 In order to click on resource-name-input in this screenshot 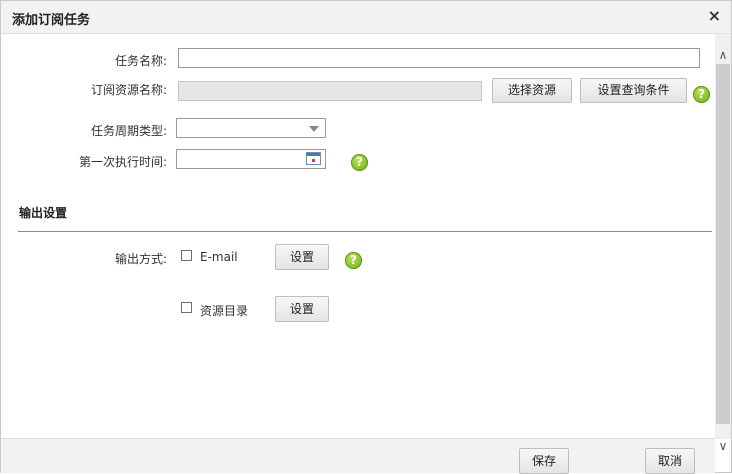, I will do `click(330, 91)`.